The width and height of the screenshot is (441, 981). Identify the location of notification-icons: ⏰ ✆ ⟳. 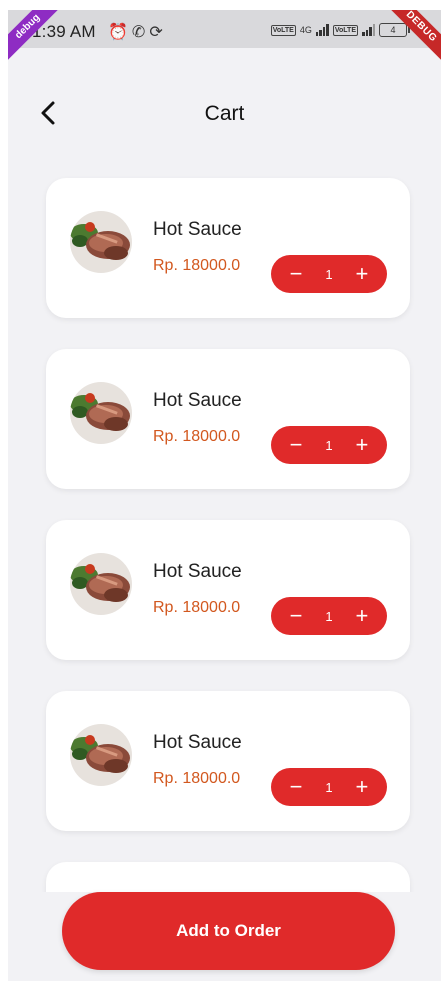
(137, 32).